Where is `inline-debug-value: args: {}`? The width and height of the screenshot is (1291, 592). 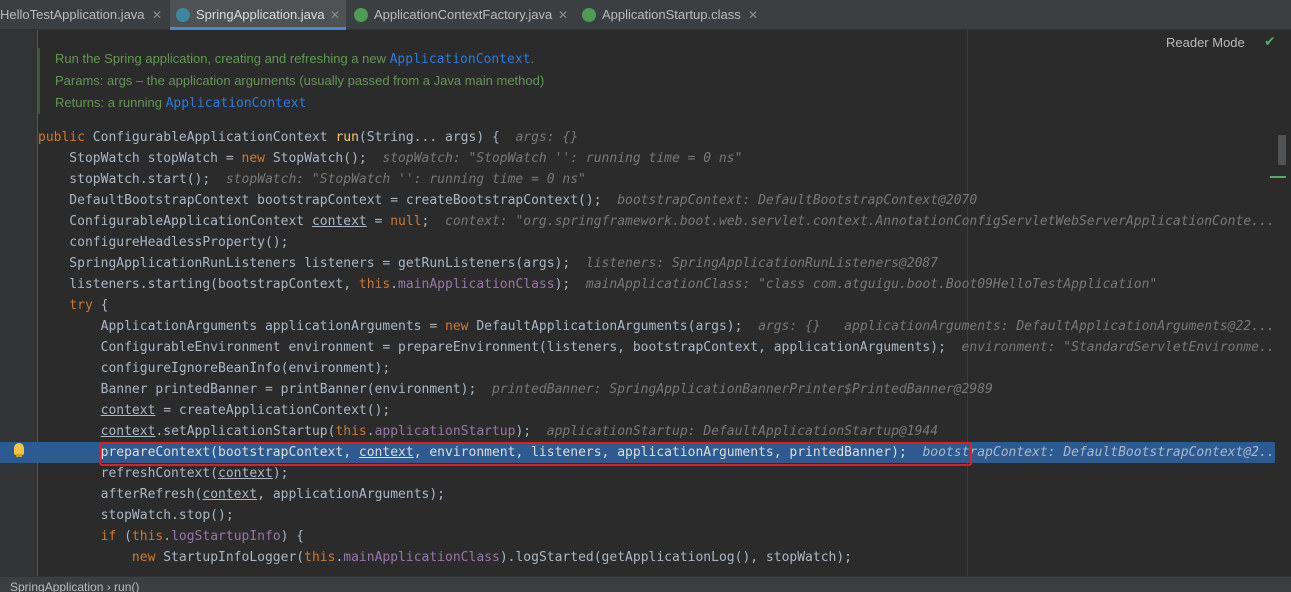
inline-debug-value: args: {} is located at coordinates (547, 137).